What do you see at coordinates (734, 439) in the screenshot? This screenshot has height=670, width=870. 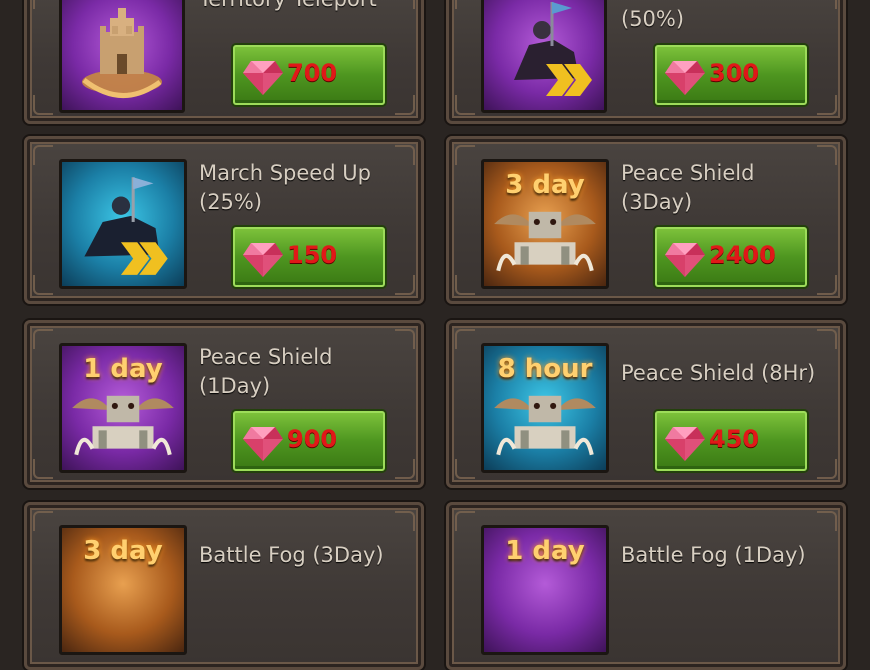 I see `price-label: 450` at bounding box center [734, 439].